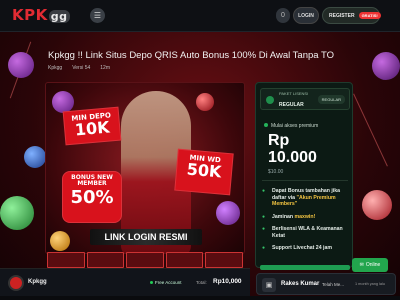  What do you see at coordinates (291, 126) in the screenshot?
I see `price-label: Mulai akses premium` at bounding box center [291, 126].